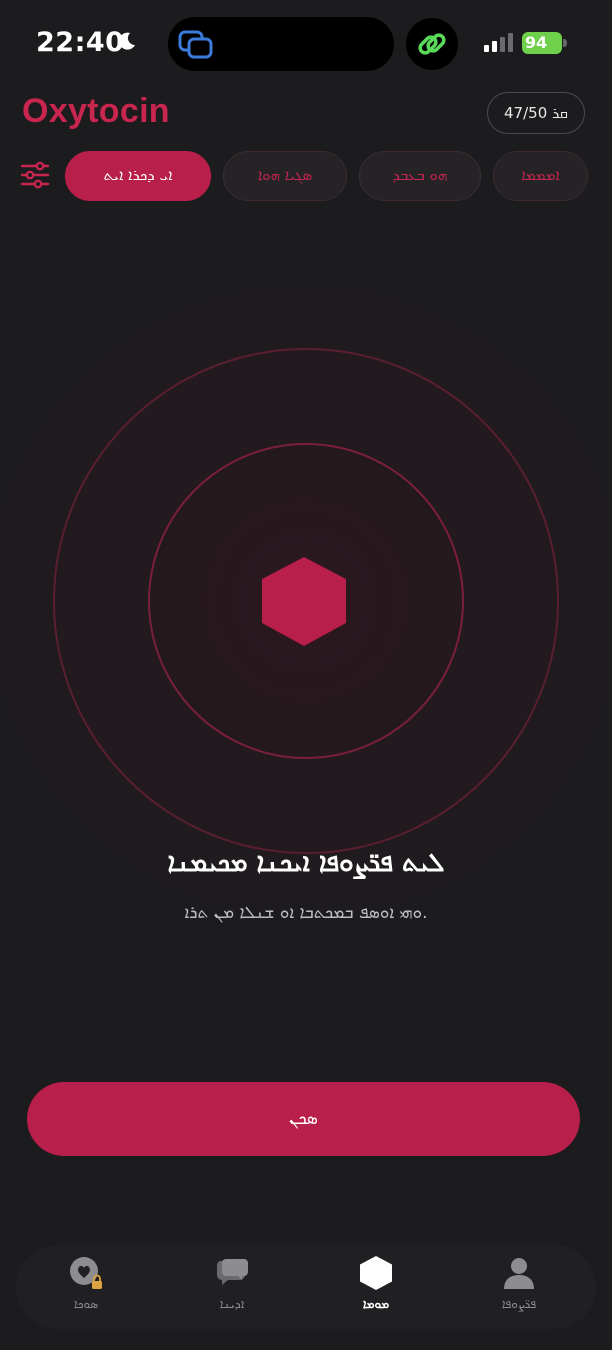 The width and height of the screenshot is (612, 1350). Describe the element at coordinates (285, 176) in the screenshot. I see `filter-chip-2: ܣܓܝܐ ܗܘܐ` at that location.